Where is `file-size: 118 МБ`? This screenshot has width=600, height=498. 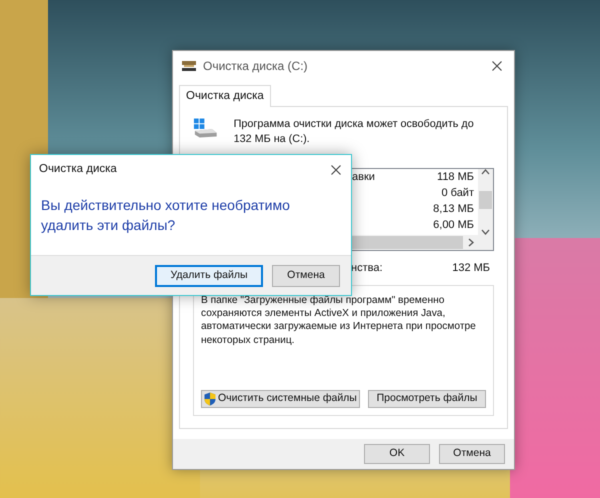
file-size: 118 МБ is located at coordinates (455, 178).